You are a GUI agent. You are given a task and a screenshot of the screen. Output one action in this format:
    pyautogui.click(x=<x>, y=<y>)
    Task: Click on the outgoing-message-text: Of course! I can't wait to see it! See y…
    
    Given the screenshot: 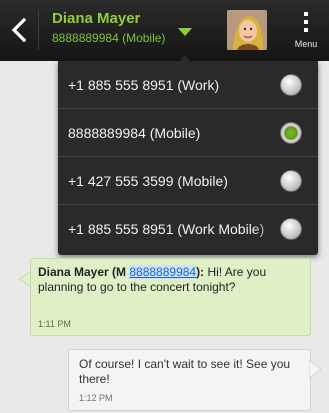 What is the action you would take?
    pyautogui.click(x=185, y=371)
    